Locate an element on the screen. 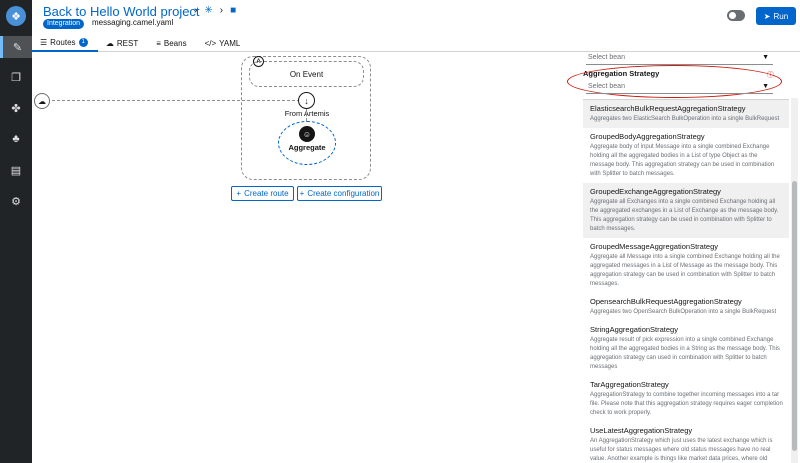 The width and height of the screenshot is (800, 463). settings-icon: ⚙ is located at coordinates (16, 201).